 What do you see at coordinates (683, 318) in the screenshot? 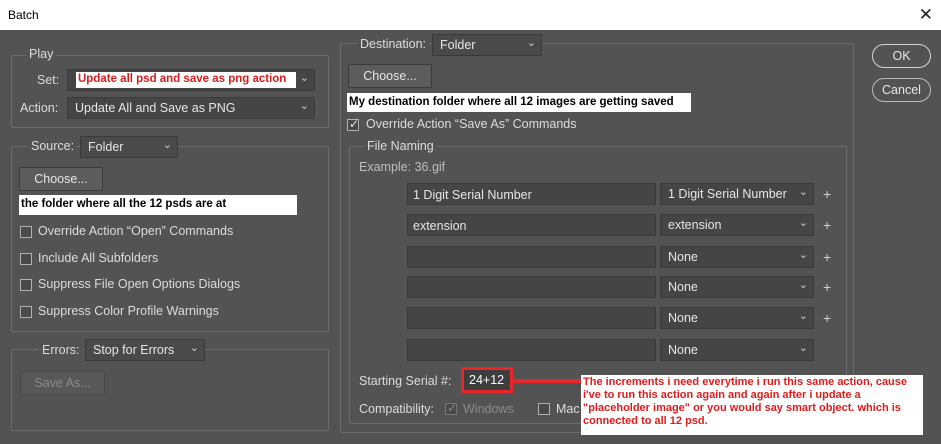
I see `naming-select-5-value: None` at bounding box center [683, 318].